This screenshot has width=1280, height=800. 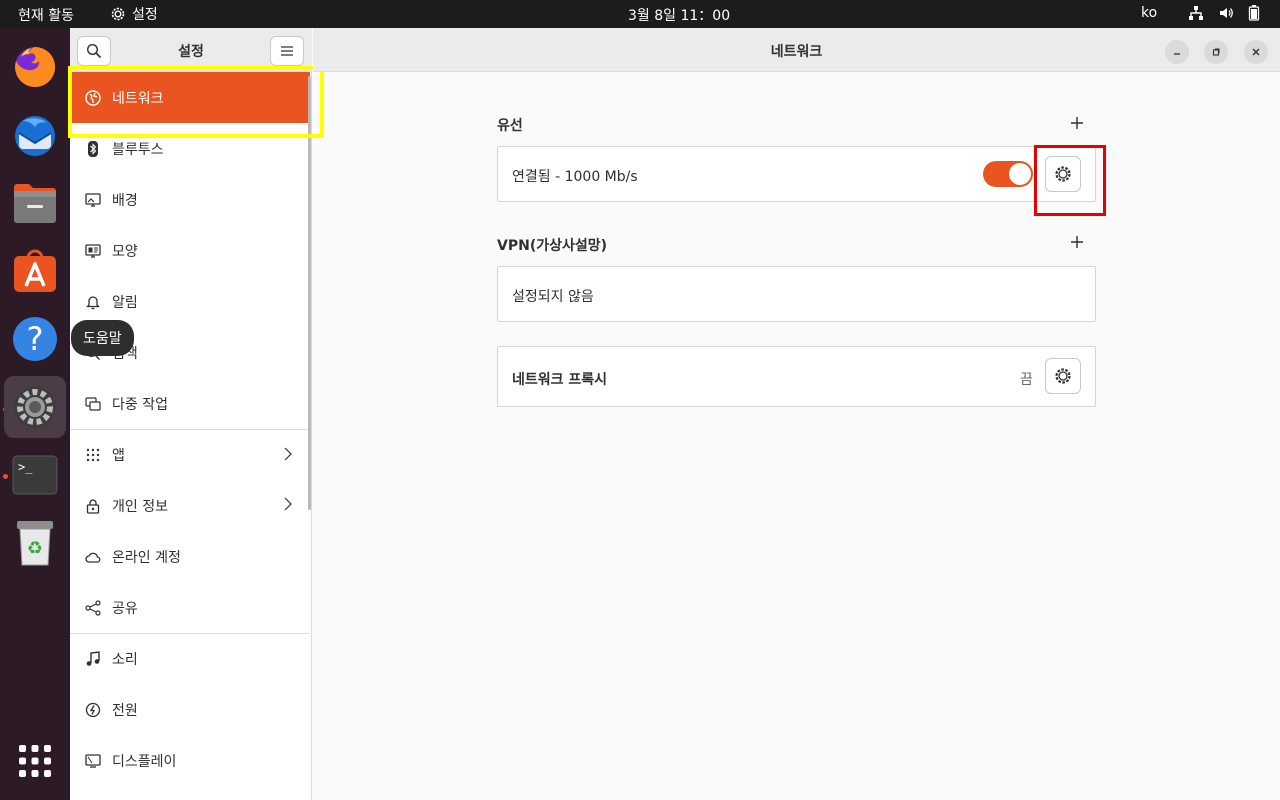 What do you see at coordinates (190, 607) in the screenshot?
I see `sidebar-item-sharing: 공유` at bounding box center [190, 607].